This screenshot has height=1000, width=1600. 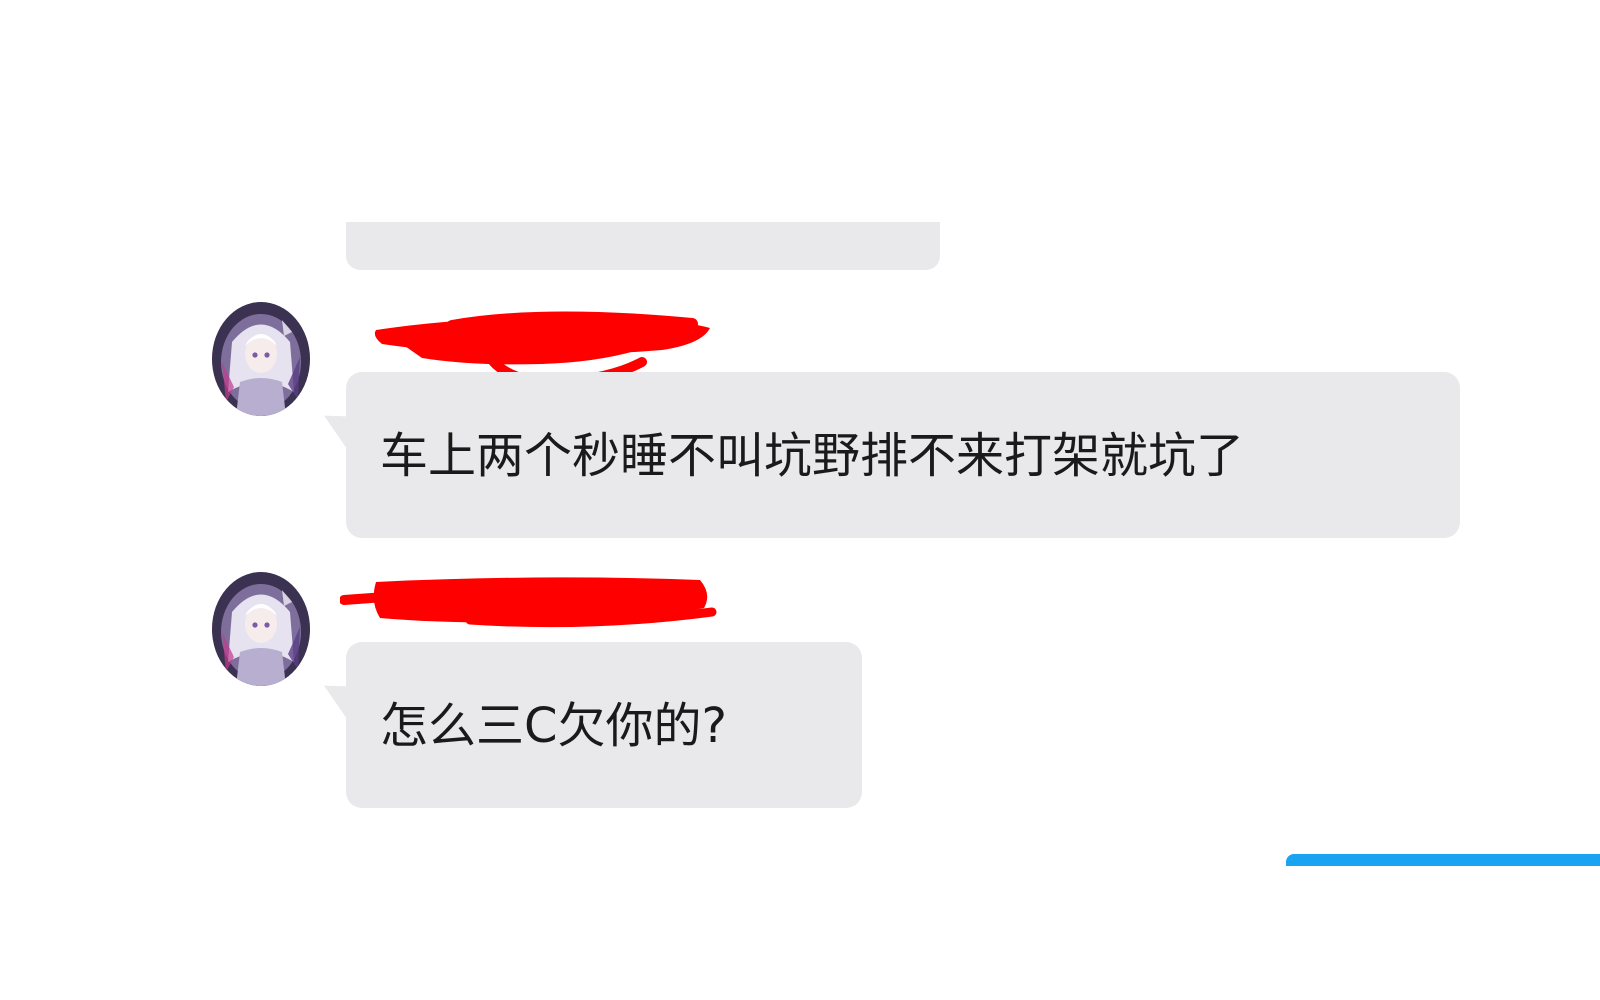 What do you see at coordinates (535, 603) in the screenshot?
I see `redaction-scribble` at bounding box center [535, 603].